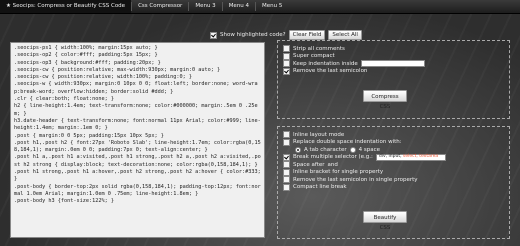 The width and height of the screenshot is (520, 246). What do you see at coordinates (390, 156) in the screenshot?
I see `break-example-prefix: div, input,` at bounding box center [390, 156].